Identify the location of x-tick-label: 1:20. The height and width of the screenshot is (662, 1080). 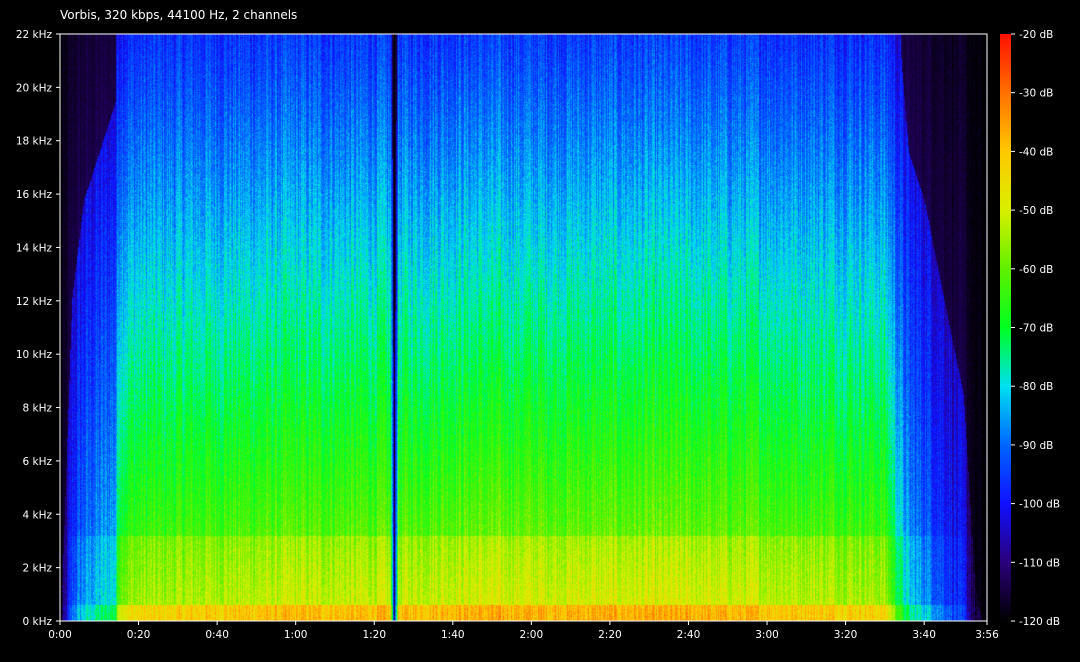
(374, 635).